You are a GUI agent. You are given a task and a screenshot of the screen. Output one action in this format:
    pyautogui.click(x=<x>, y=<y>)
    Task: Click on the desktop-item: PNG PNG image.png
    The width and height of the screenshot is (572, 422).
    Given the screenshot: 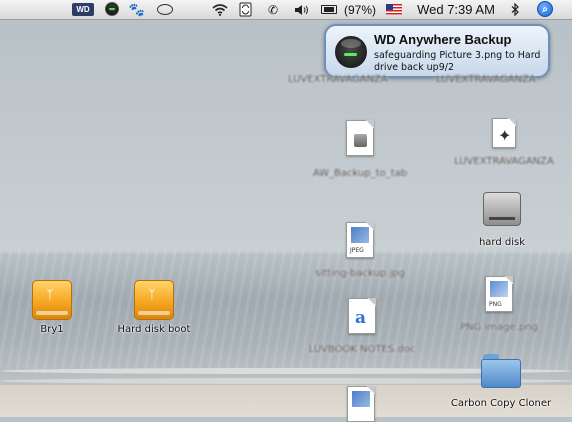 What is the action you would take?
    pyautogui.click(x=499, y=304)
    